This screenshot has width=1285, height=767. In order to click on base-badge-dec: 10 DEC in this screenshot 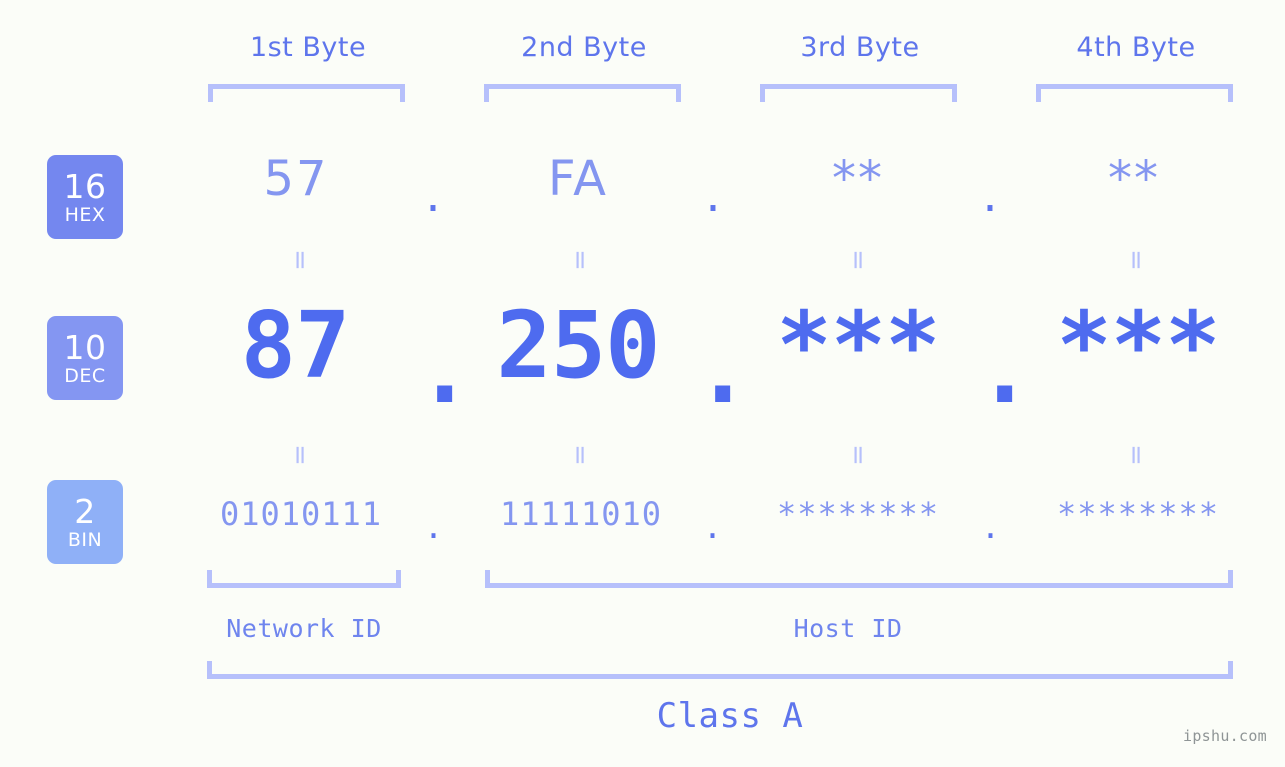, I will do `click(85, 358)`.